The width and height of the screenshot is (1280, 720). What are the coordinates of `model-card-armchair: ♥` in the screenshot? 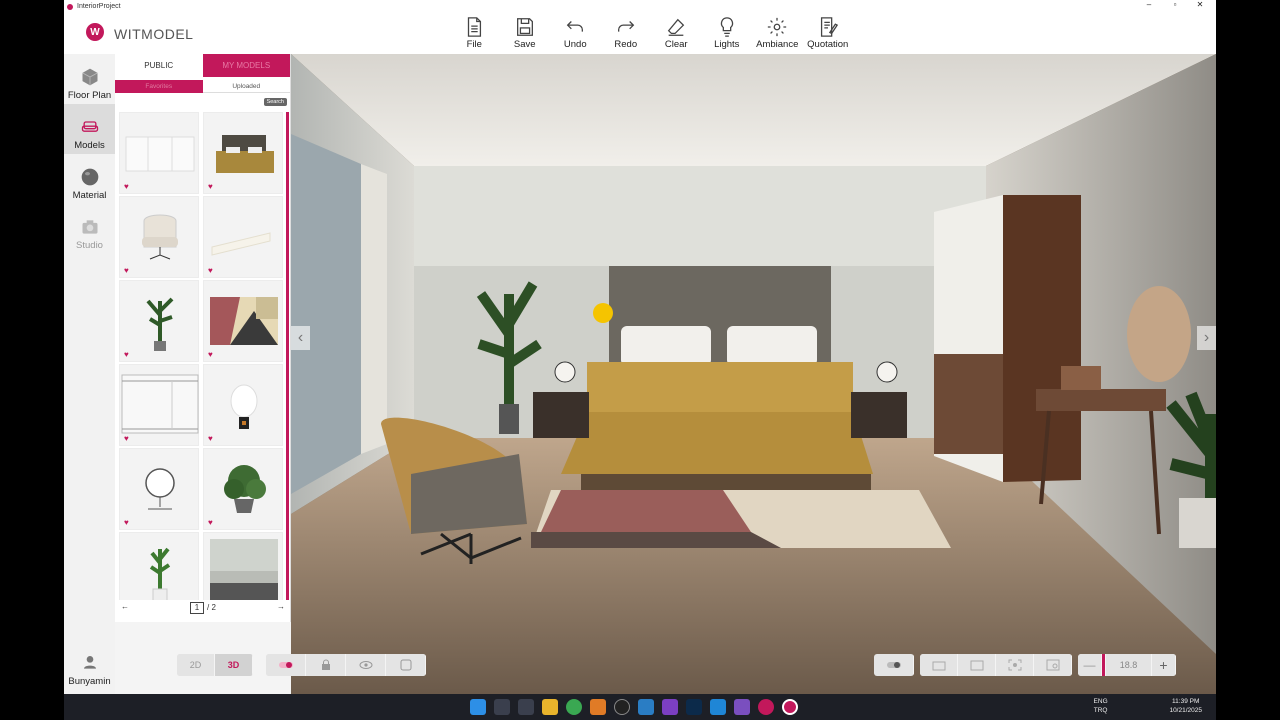 It's located at (159, 237).